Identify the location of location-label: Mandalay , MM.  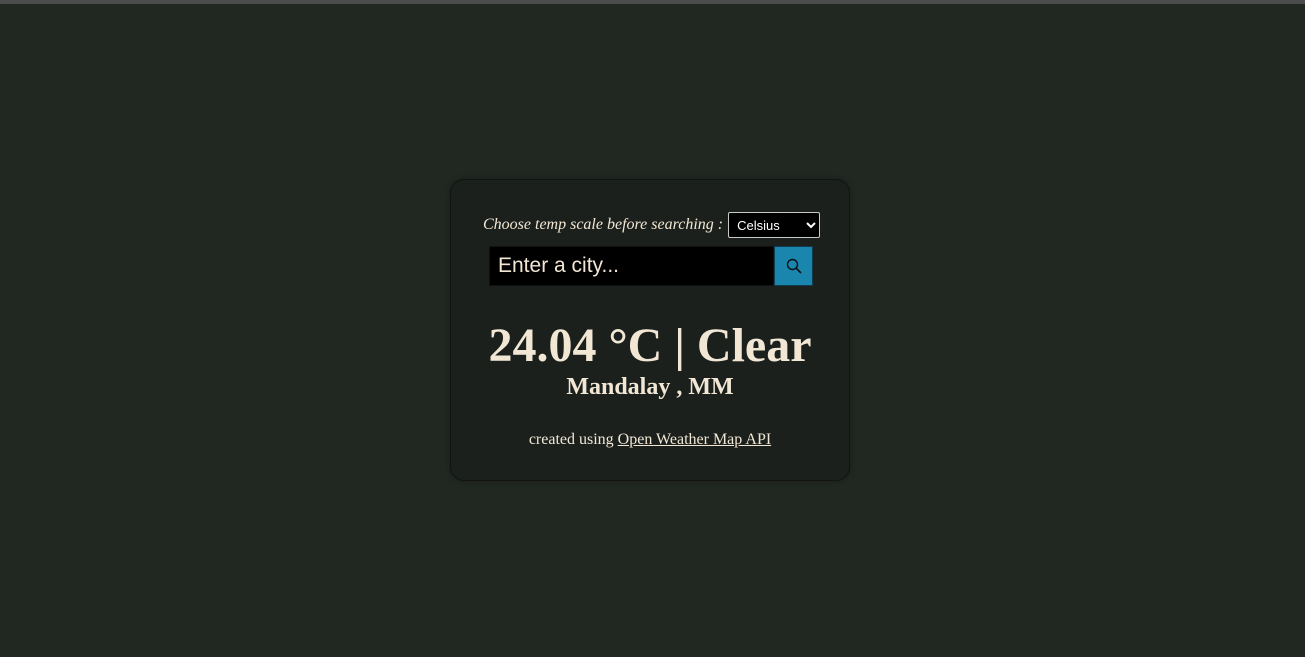
(650, 387).